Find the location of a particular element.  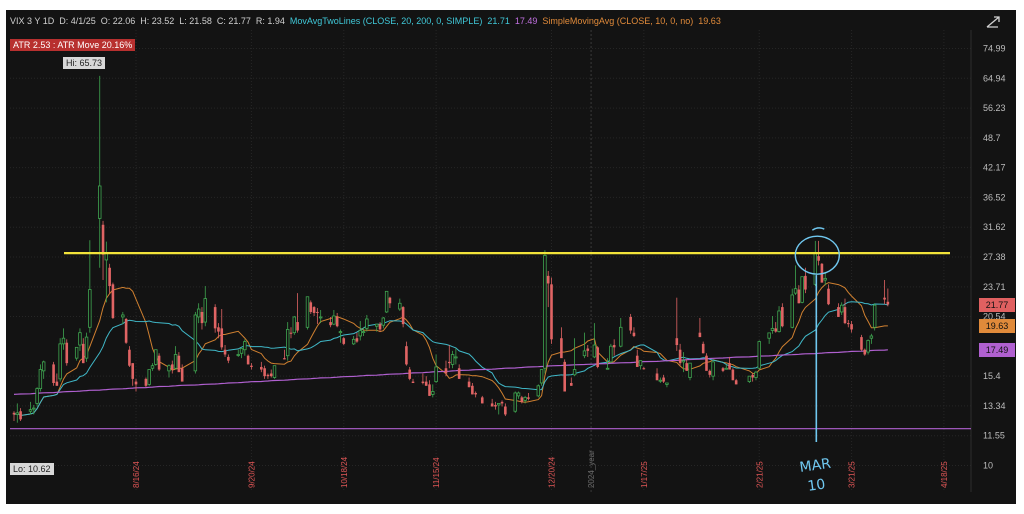

sma-study-label: SimpleMovingAvg (CLOSE, 10, 0, no) is located at coordinates (617, 21).